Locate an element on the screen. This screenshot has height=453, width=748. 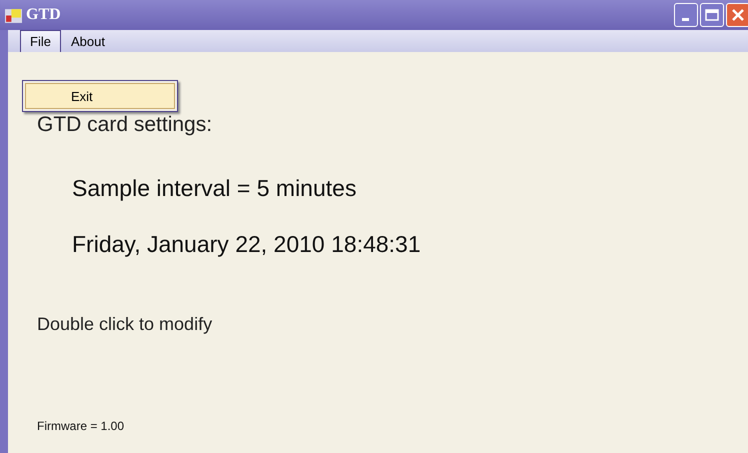
maximize-icon is located at coordinates (712, 15).